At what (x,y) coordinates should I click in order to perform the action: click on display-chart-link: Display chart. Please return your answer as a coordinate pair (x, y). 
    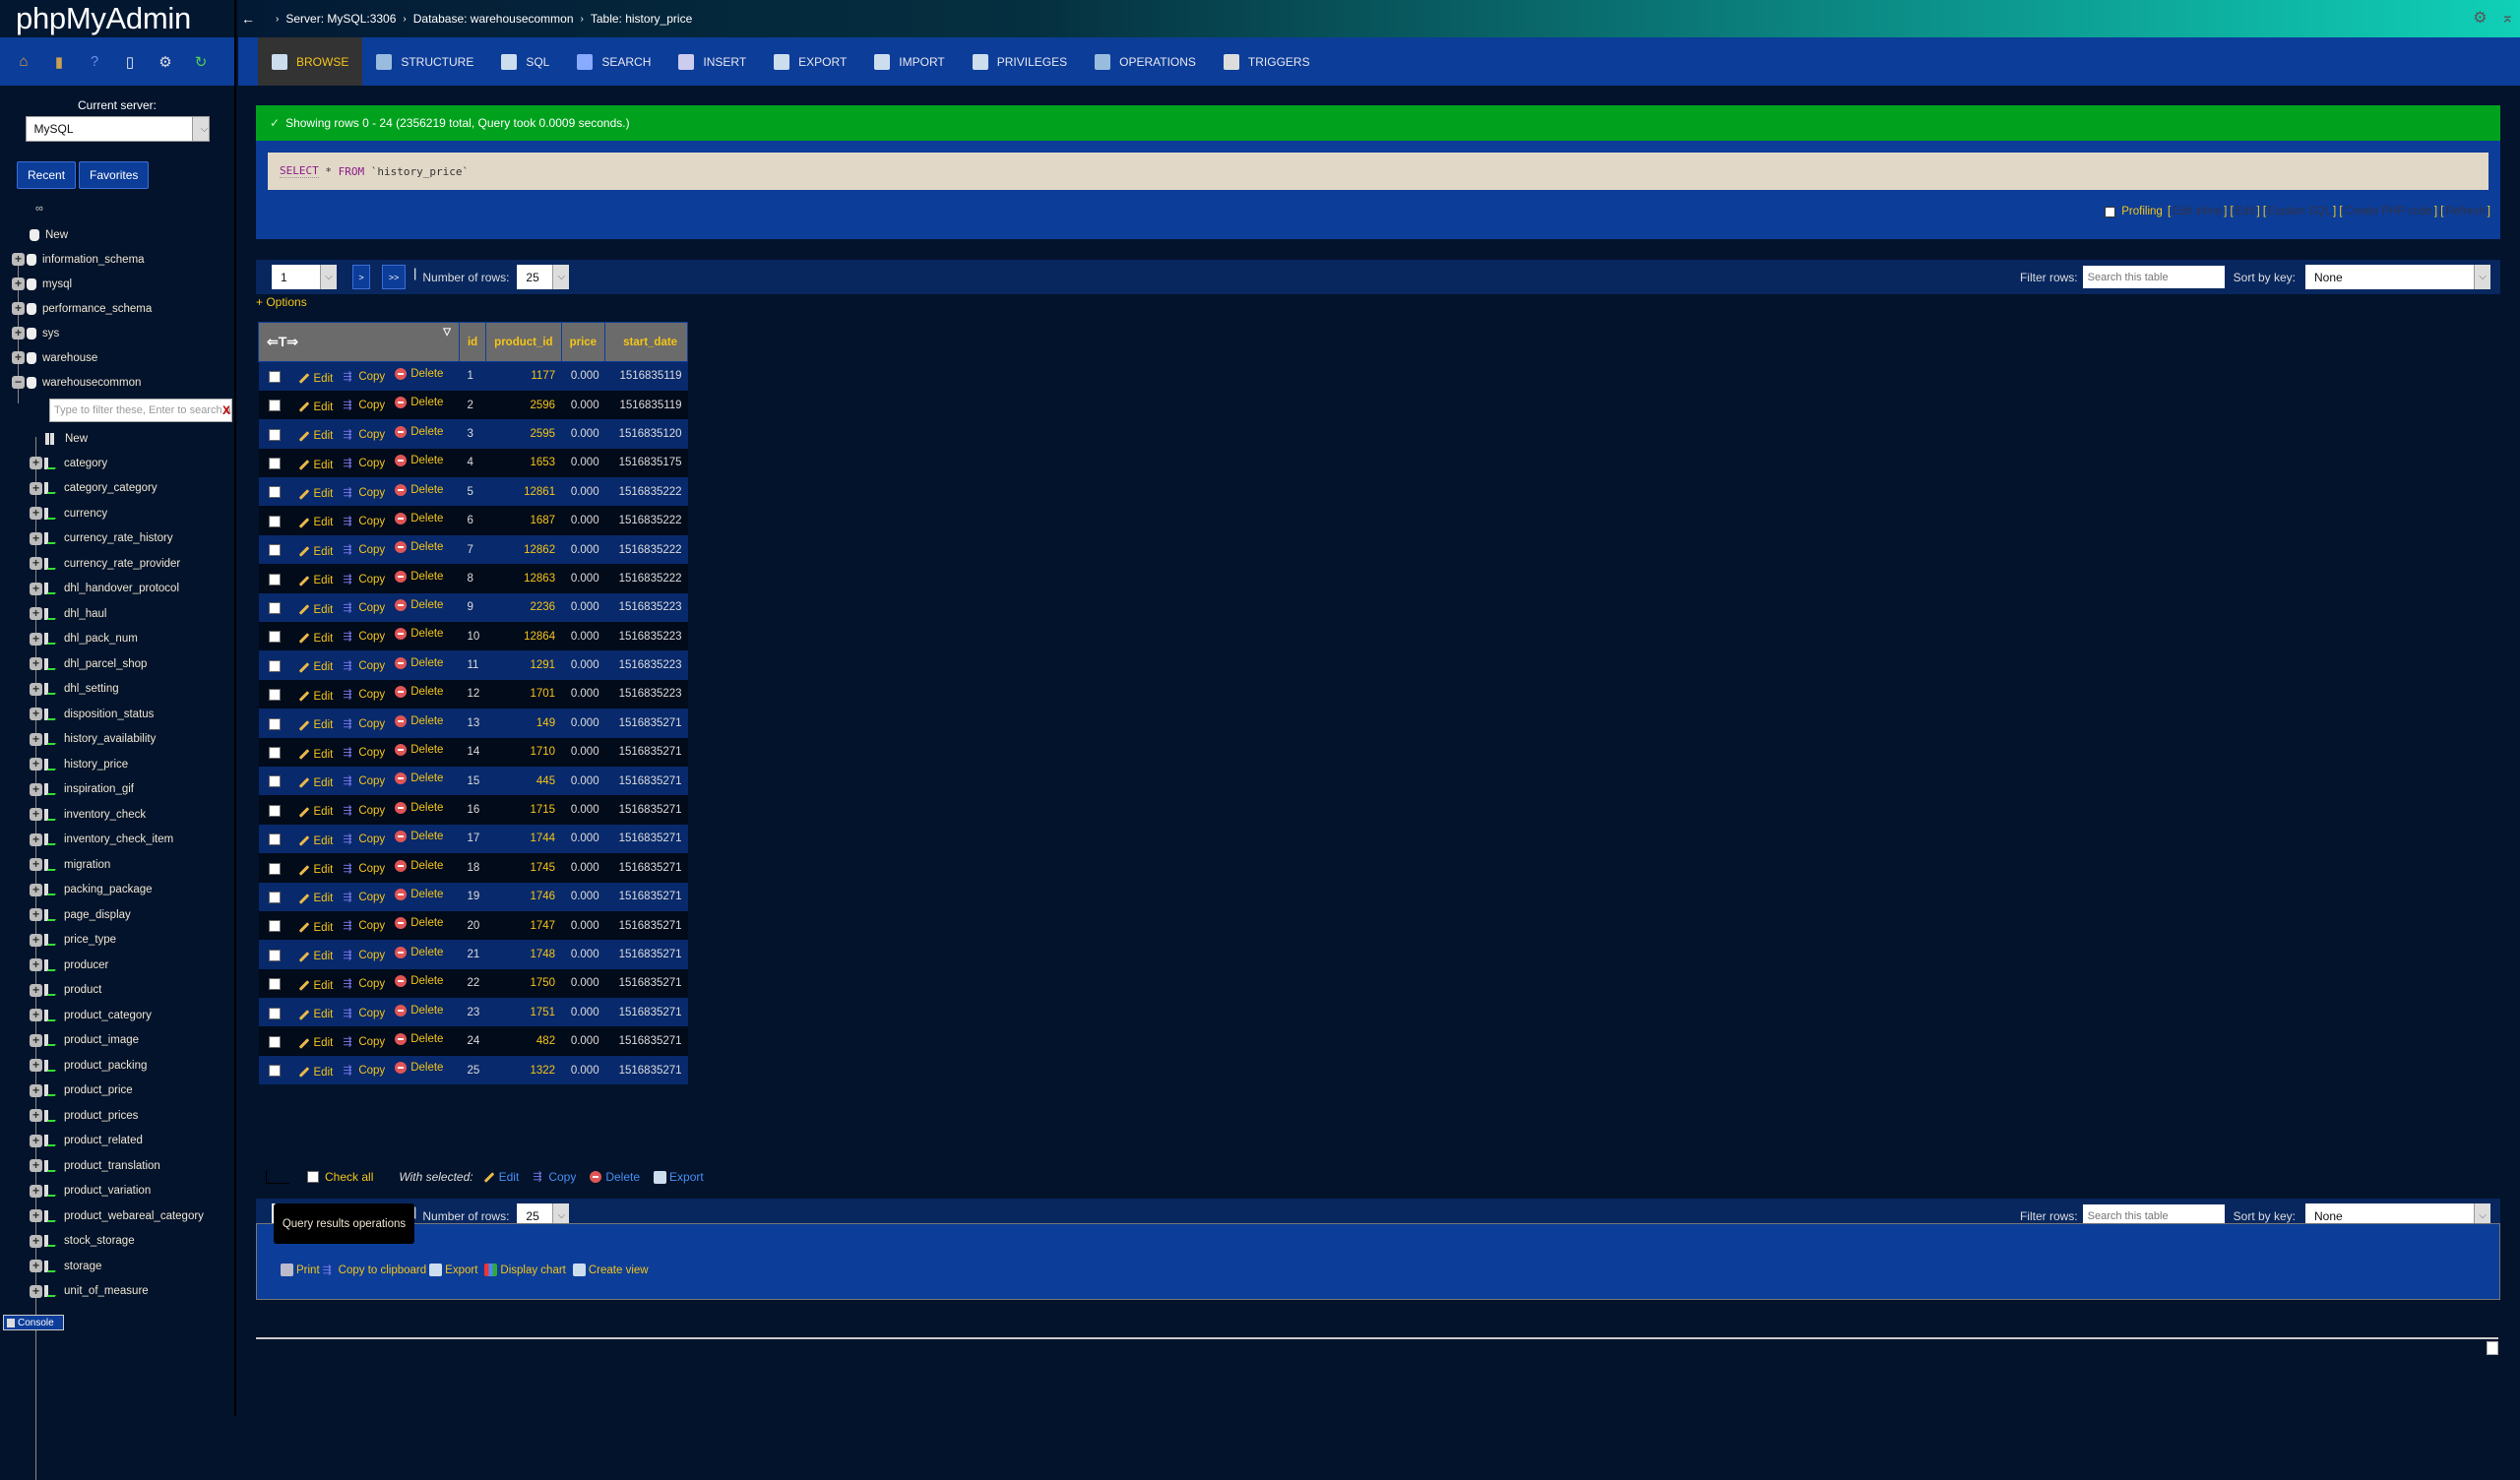
    Looking at the image, I should click on (525, 1270).